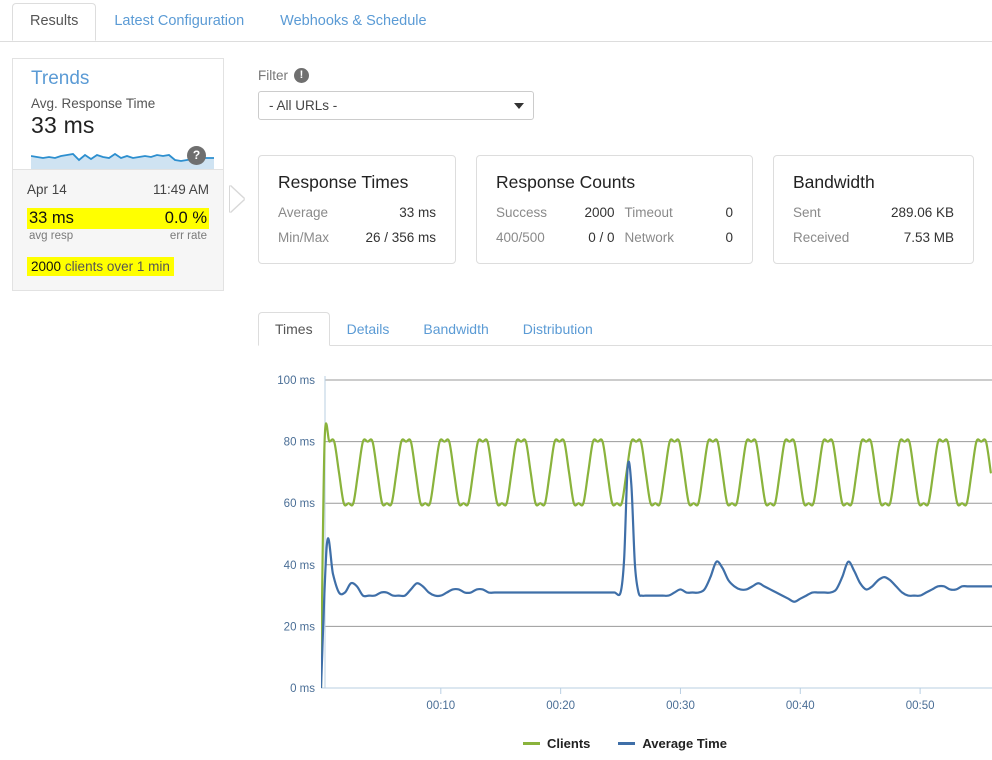 This screenshot has height=760, width=992. Describe the element at coordinates (300, 443) in the screenshot. I see `y-axis-tick-label: 80 ms` at that location.